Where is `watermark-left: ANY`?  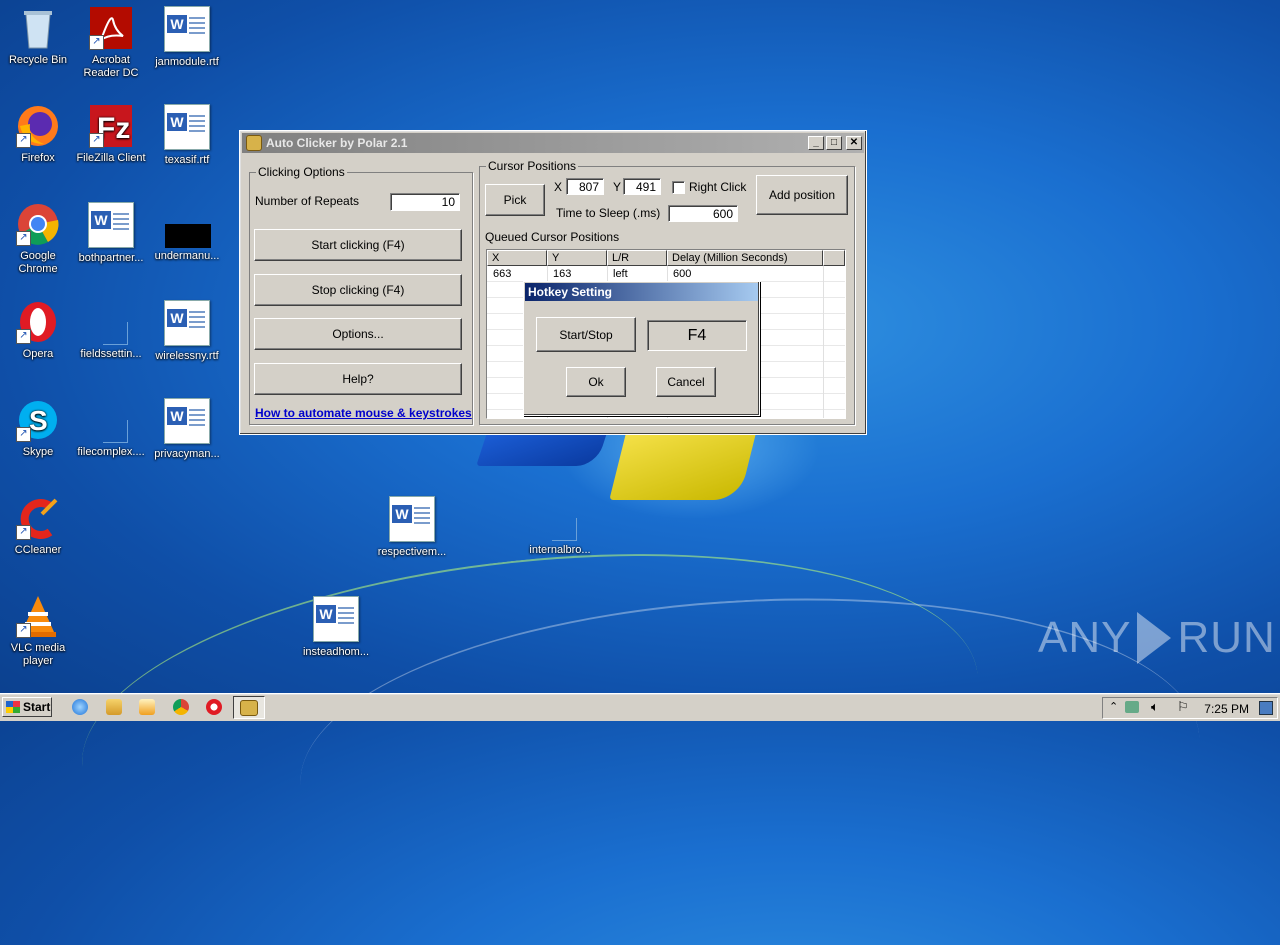 watermark-left: ANY is located at coordinates (1085, 637).